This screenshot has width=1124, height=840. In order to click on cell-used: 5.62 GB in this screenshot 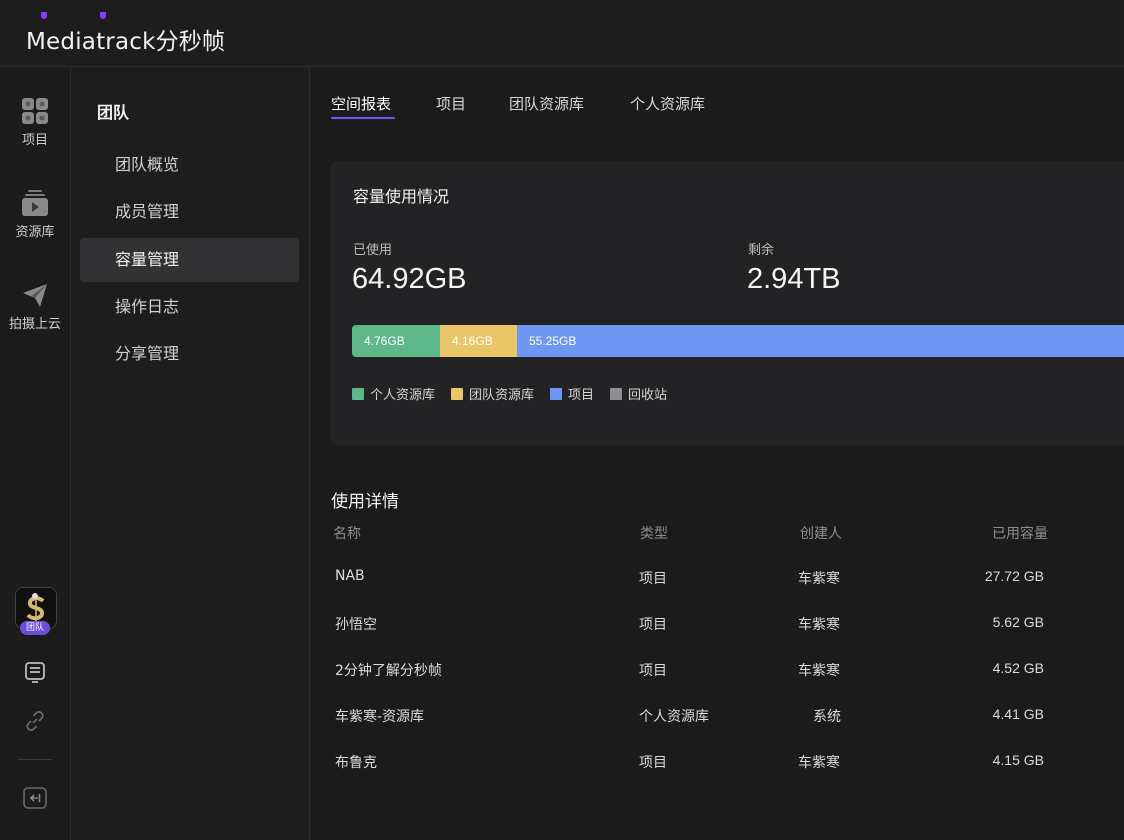, I will do `click(1018, 622)`.